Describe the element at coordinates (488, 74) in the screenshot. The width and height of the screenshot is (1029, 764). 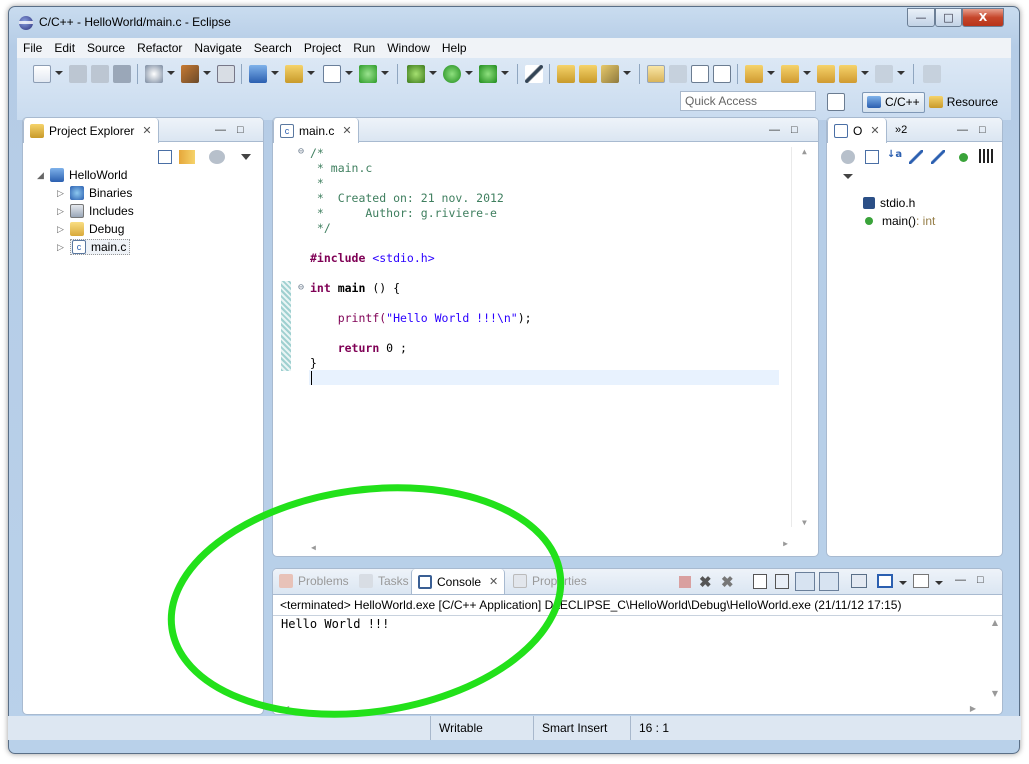
I see `external-tools-icon` at that location.